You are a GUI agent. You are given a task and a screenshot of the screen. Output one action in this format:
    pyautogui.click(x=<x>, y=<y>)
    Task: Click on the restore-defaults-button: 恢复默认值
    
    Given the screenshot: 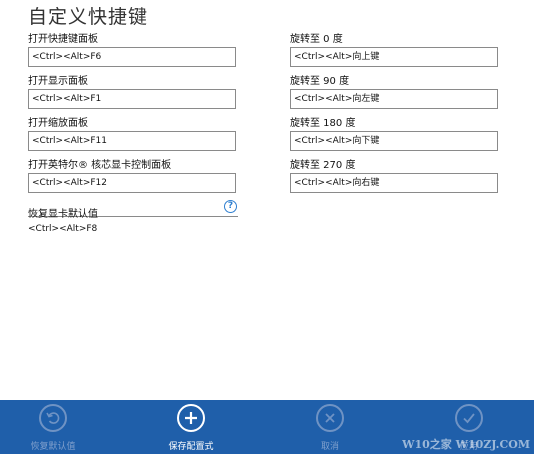 What is the action you would take?
    pyautogui.click(x=53, y=427)
    